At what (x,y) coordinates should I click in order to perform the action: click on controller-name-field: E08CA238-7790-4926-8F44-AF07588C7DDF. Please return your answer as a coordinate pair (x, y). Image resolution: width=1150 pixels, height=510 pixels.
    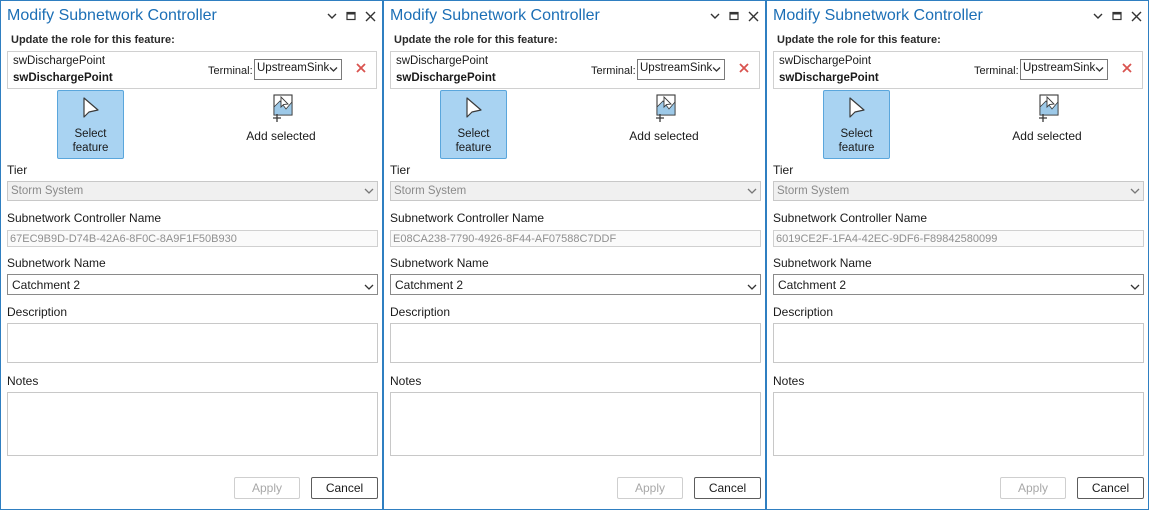
    Looking at the image, I should click on (575, 238).